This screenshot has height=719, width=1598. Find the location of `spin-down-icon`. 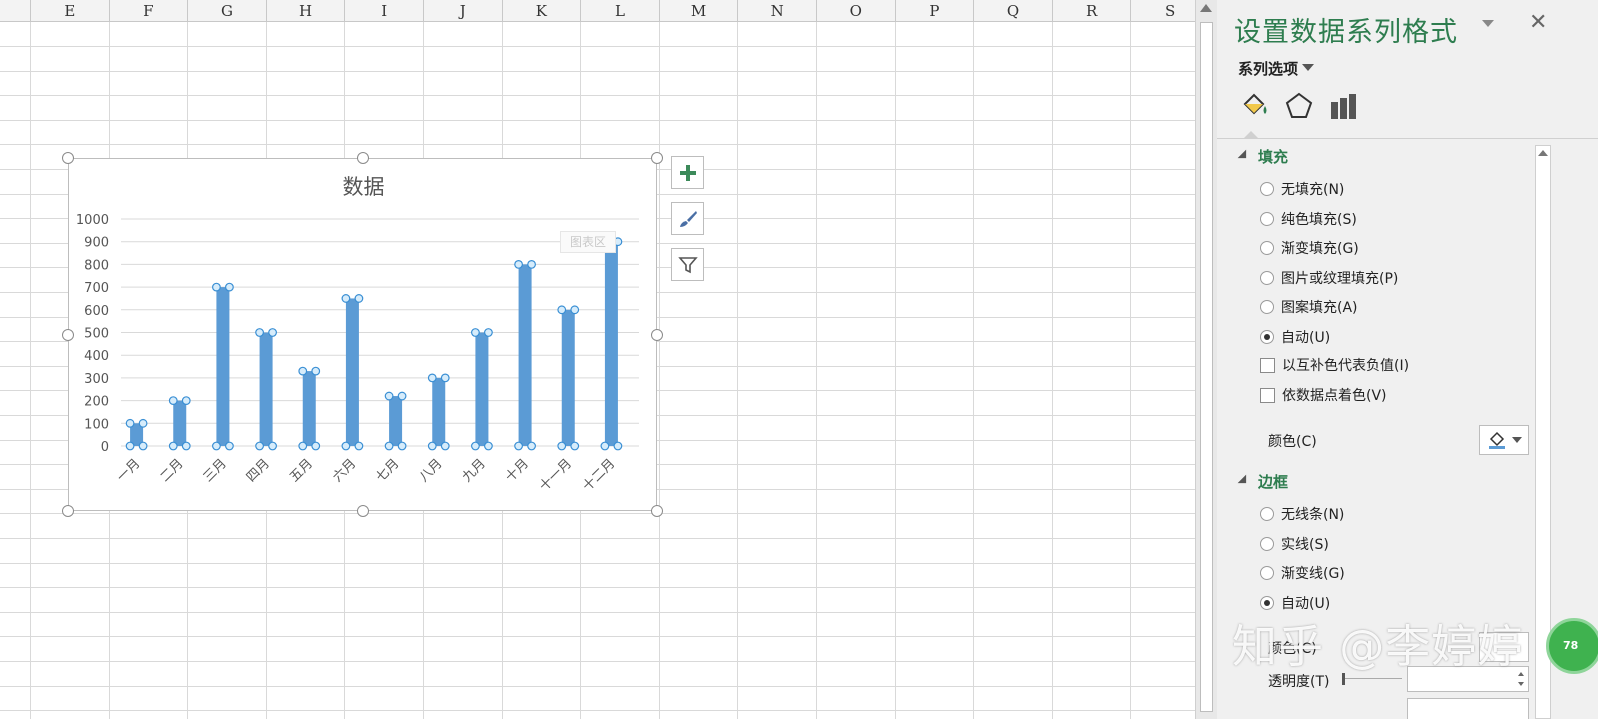

spin-down-icon is located at coordinates (1521, 684).